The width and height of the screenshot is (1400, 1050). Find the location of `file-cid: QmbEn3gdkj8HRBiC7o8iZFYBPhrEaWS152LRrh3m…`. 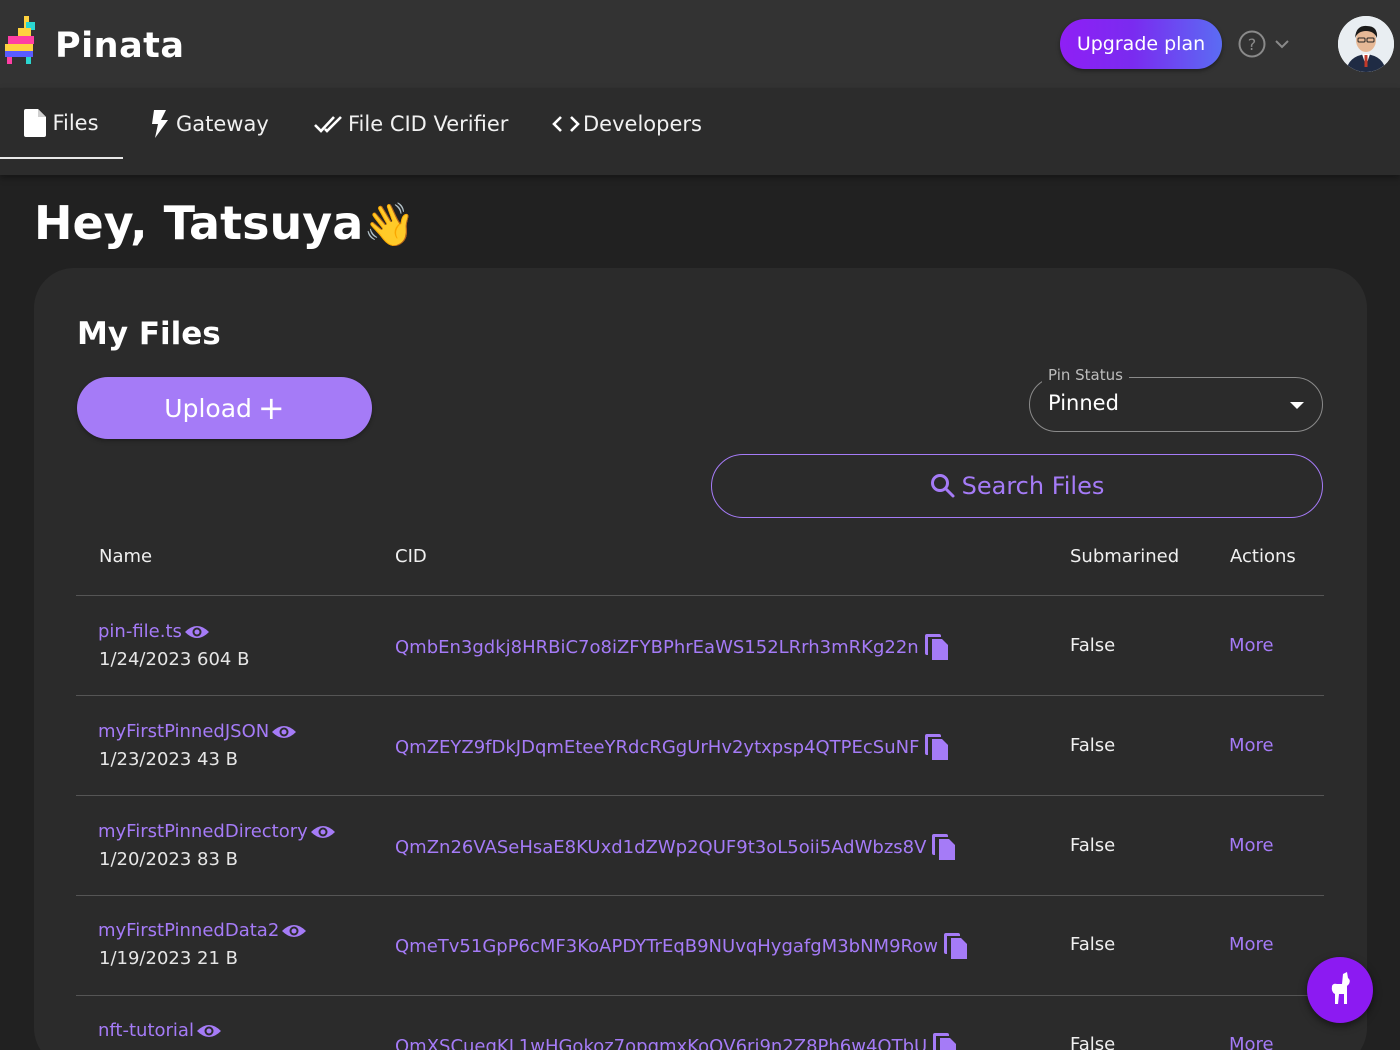

file-cid: QmbEn3gdkj8HRBiC7o8iZFYBPhrEaWS152LRrh3m… is located at coordinates (672, 647).